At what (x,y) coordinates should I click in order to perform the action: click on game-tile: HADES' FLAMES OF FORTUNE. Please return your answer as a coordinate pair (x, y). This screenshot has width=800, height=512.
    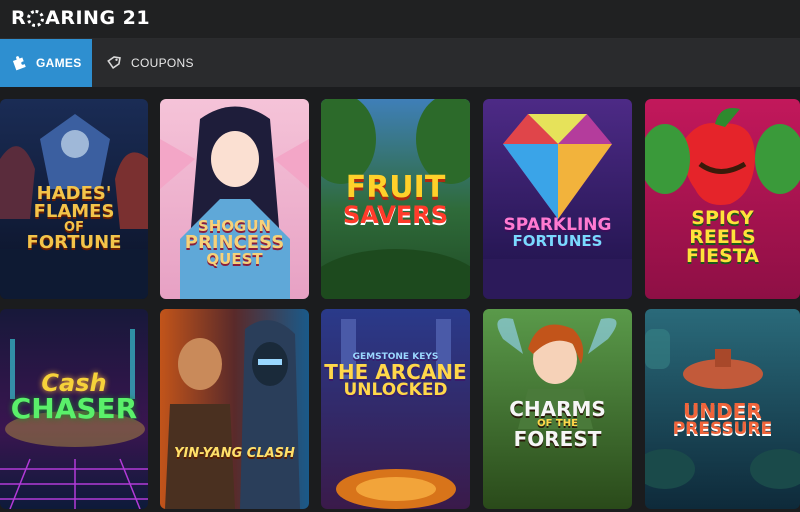
    Looking at the image, I should click on (74, 199).